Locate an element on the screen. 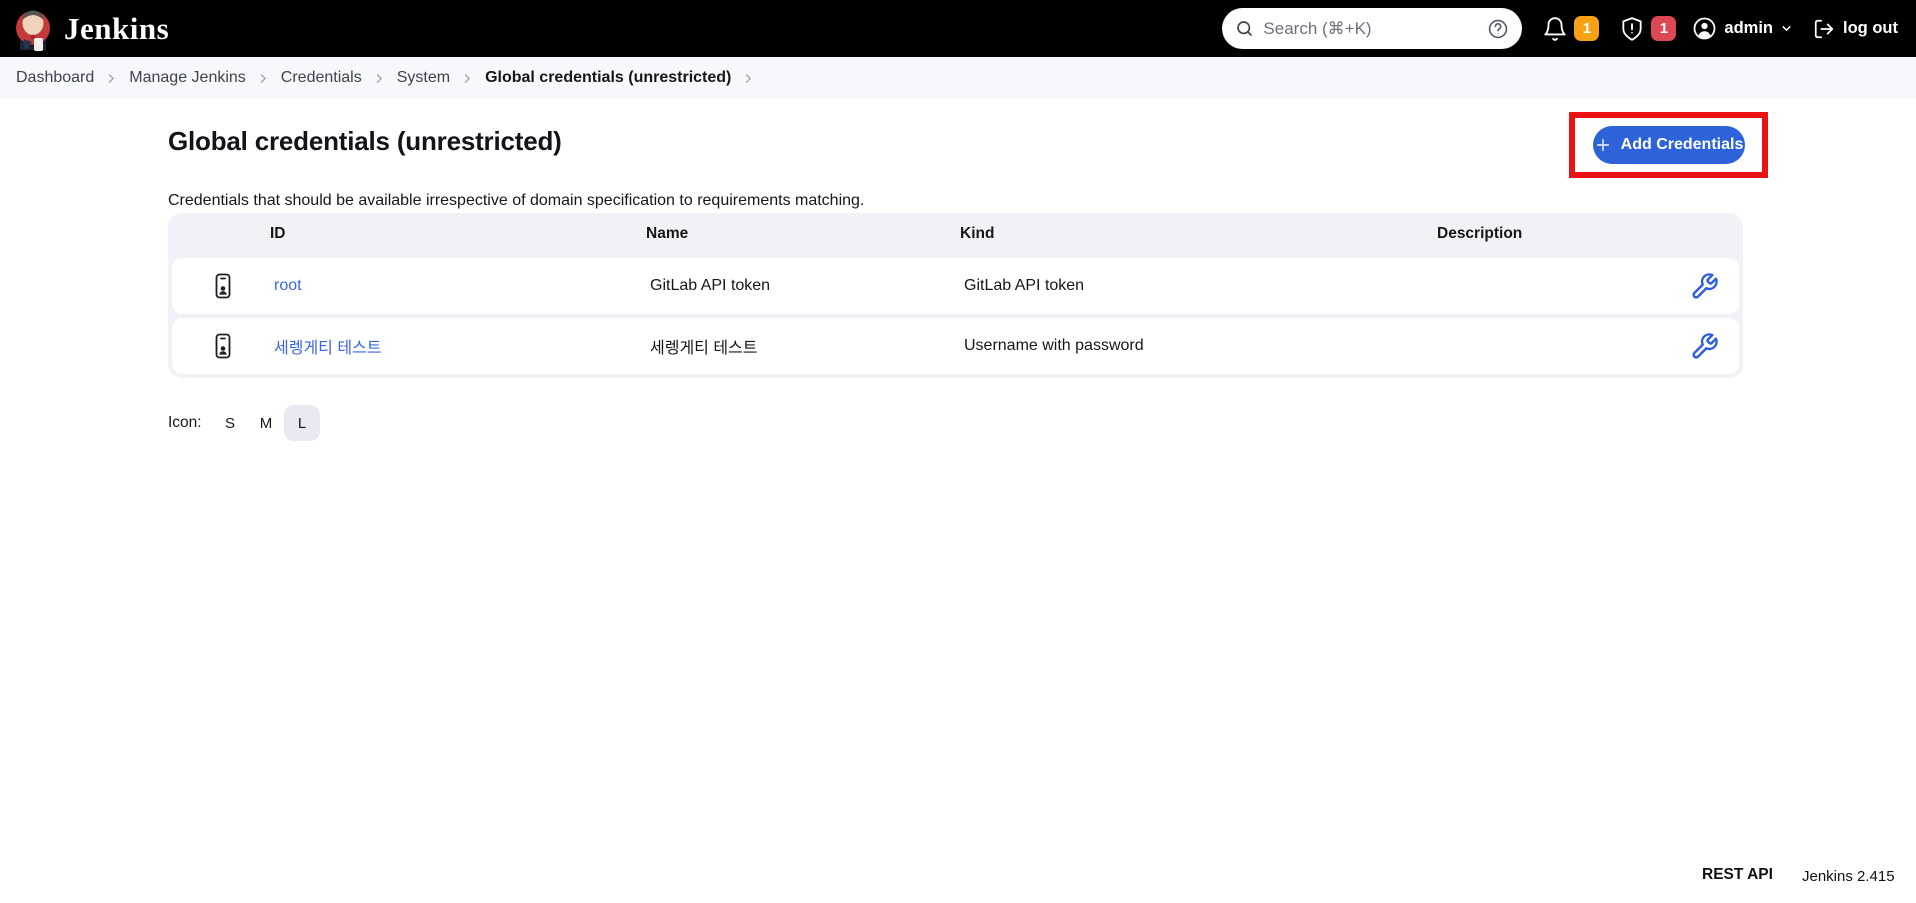 This screenshot has height=903, width=1916. add-credentials-label: Add Credentials is located at coordinates (1682, 144).